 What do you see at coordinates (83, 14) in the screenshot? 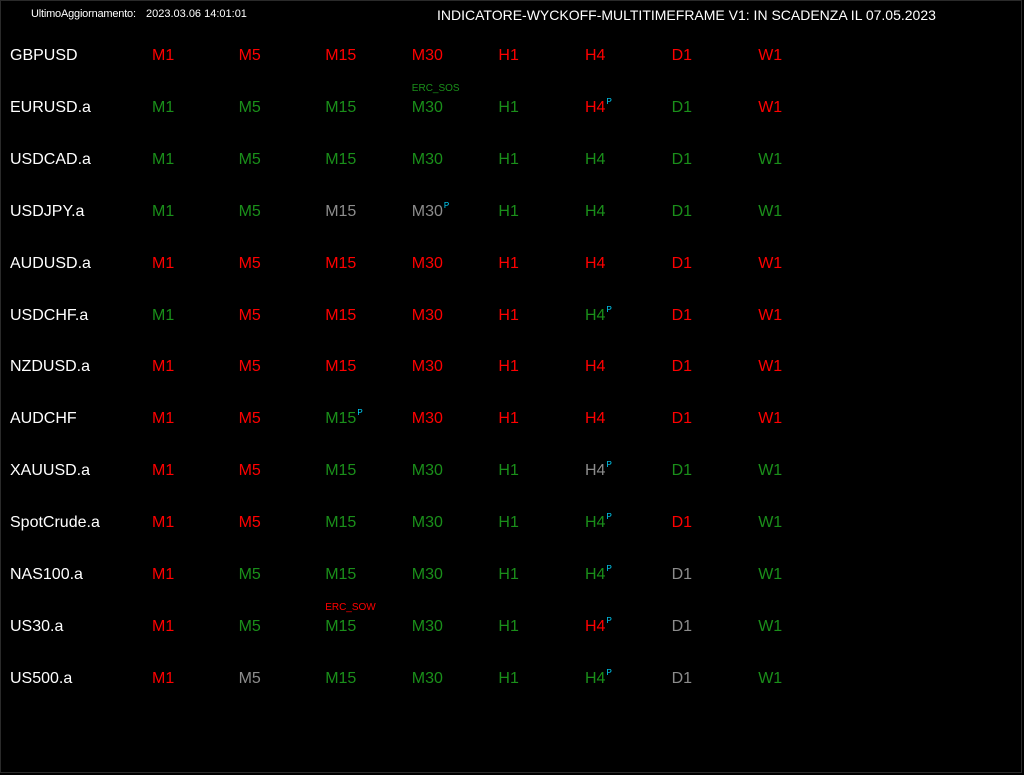
I see `last-update-label: UltimoAggiornamento:` at bounding box center [83, 14].